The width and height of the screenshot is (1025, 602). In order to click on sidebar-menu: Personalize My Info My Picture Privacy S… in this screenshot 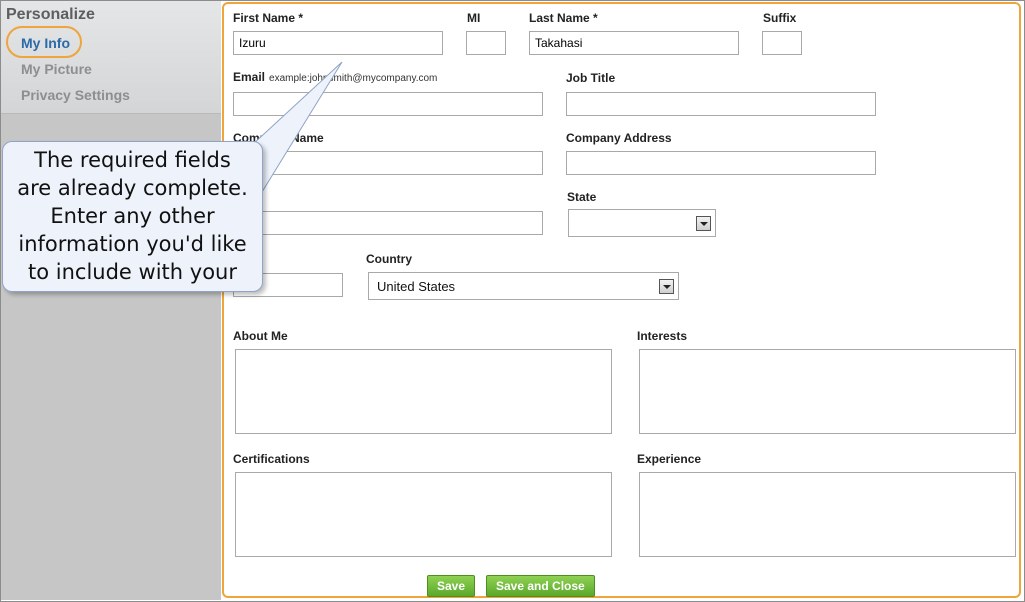, I will do `click(111, 57)`.